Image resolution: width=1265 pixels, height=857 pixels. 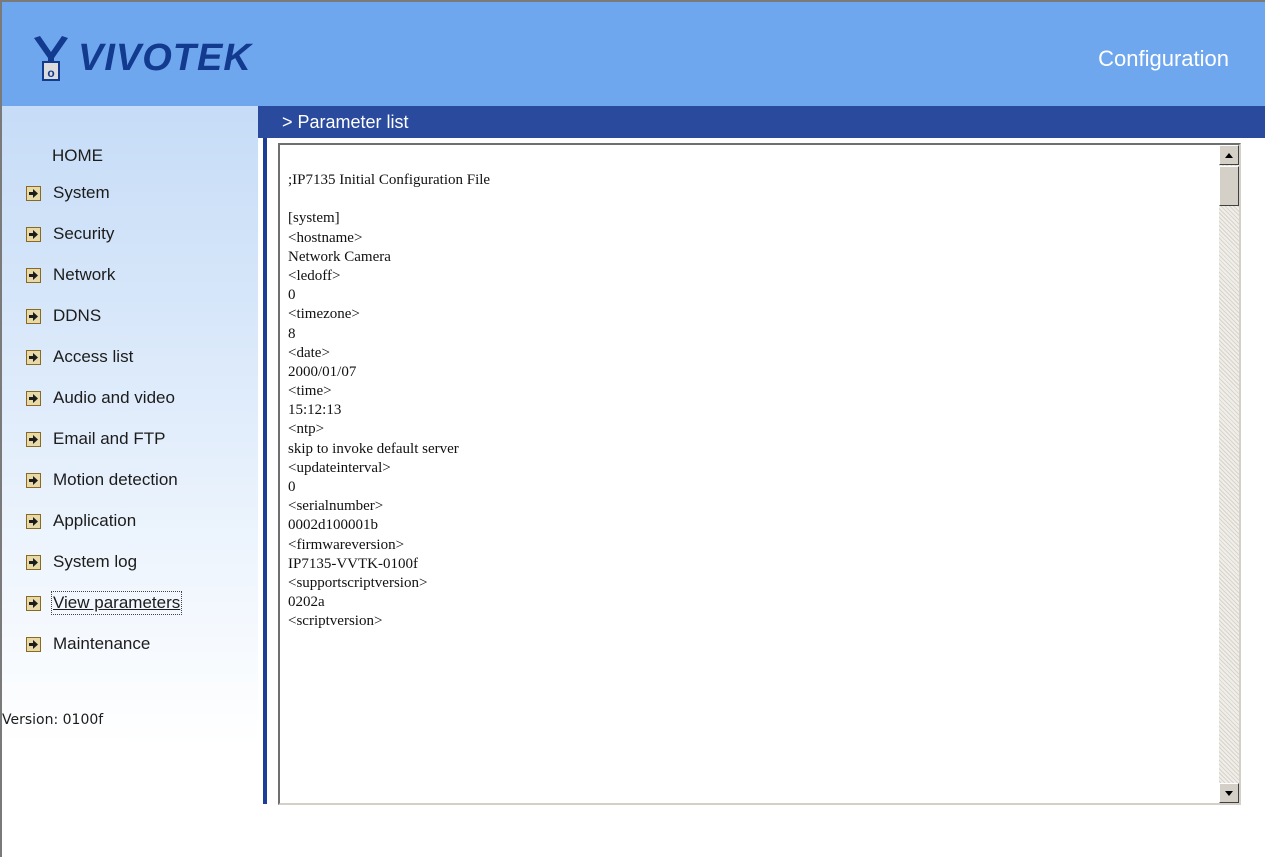 I want to click on parameter-line: [system], so click(x=314, y=218).